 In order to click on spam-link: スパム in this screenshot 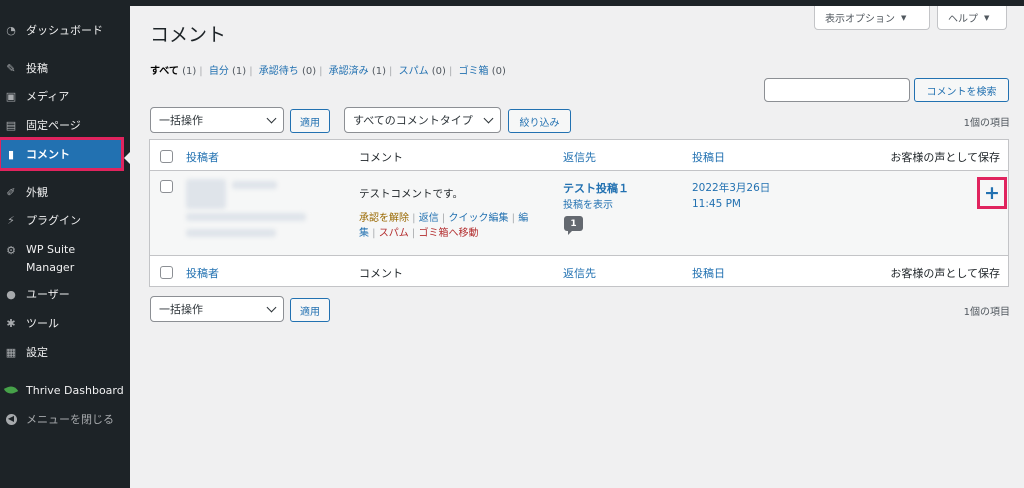, I will do `click(394, 233)`.